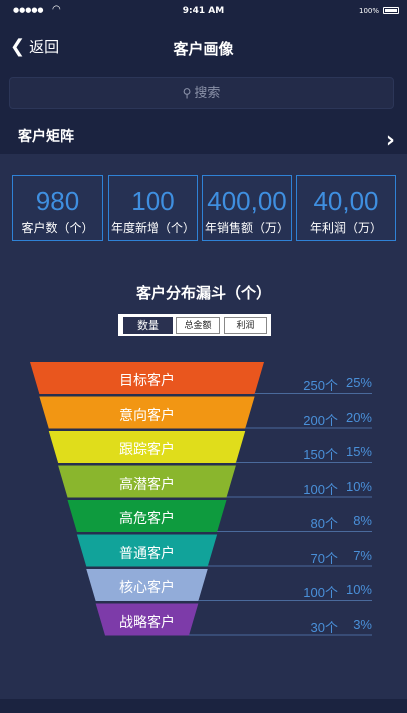  I want to click on funnel-count-label: 70个, so click(324, 558).